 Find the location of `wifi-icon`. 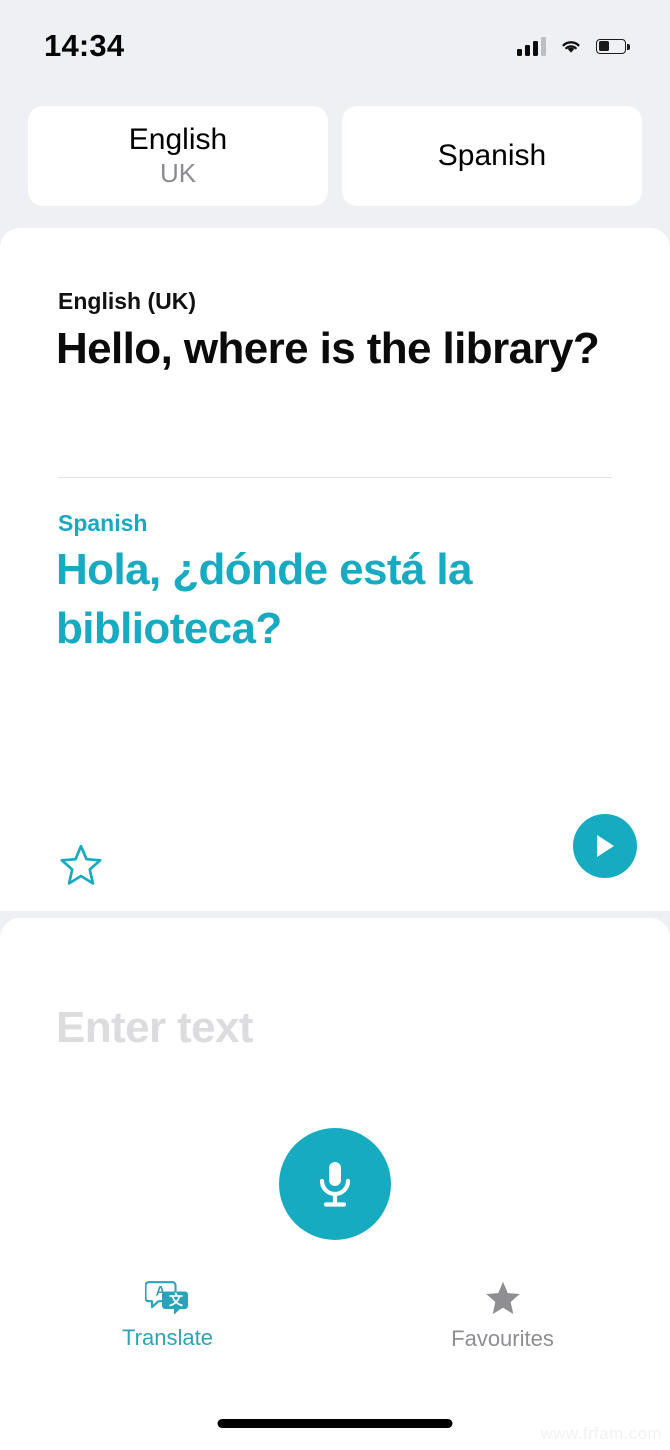

wifi-icon is located at coordinates (571, 46).